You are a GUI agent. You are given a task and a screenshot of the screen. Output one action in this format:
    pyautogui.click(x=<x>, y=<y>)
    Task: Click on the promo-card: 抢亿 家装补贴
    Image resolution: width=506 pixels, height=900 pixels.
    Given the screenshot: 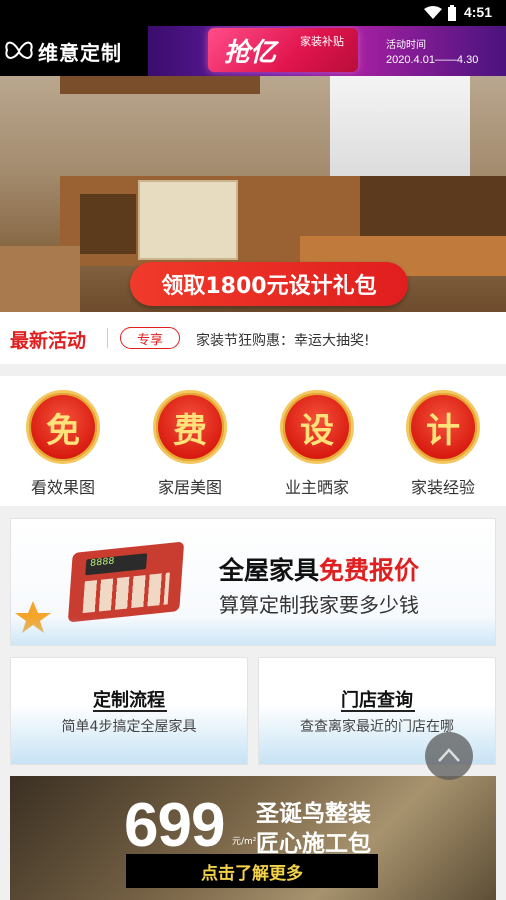 What is the action you would take?
    pyautogui.click(x=283, y=50)
    